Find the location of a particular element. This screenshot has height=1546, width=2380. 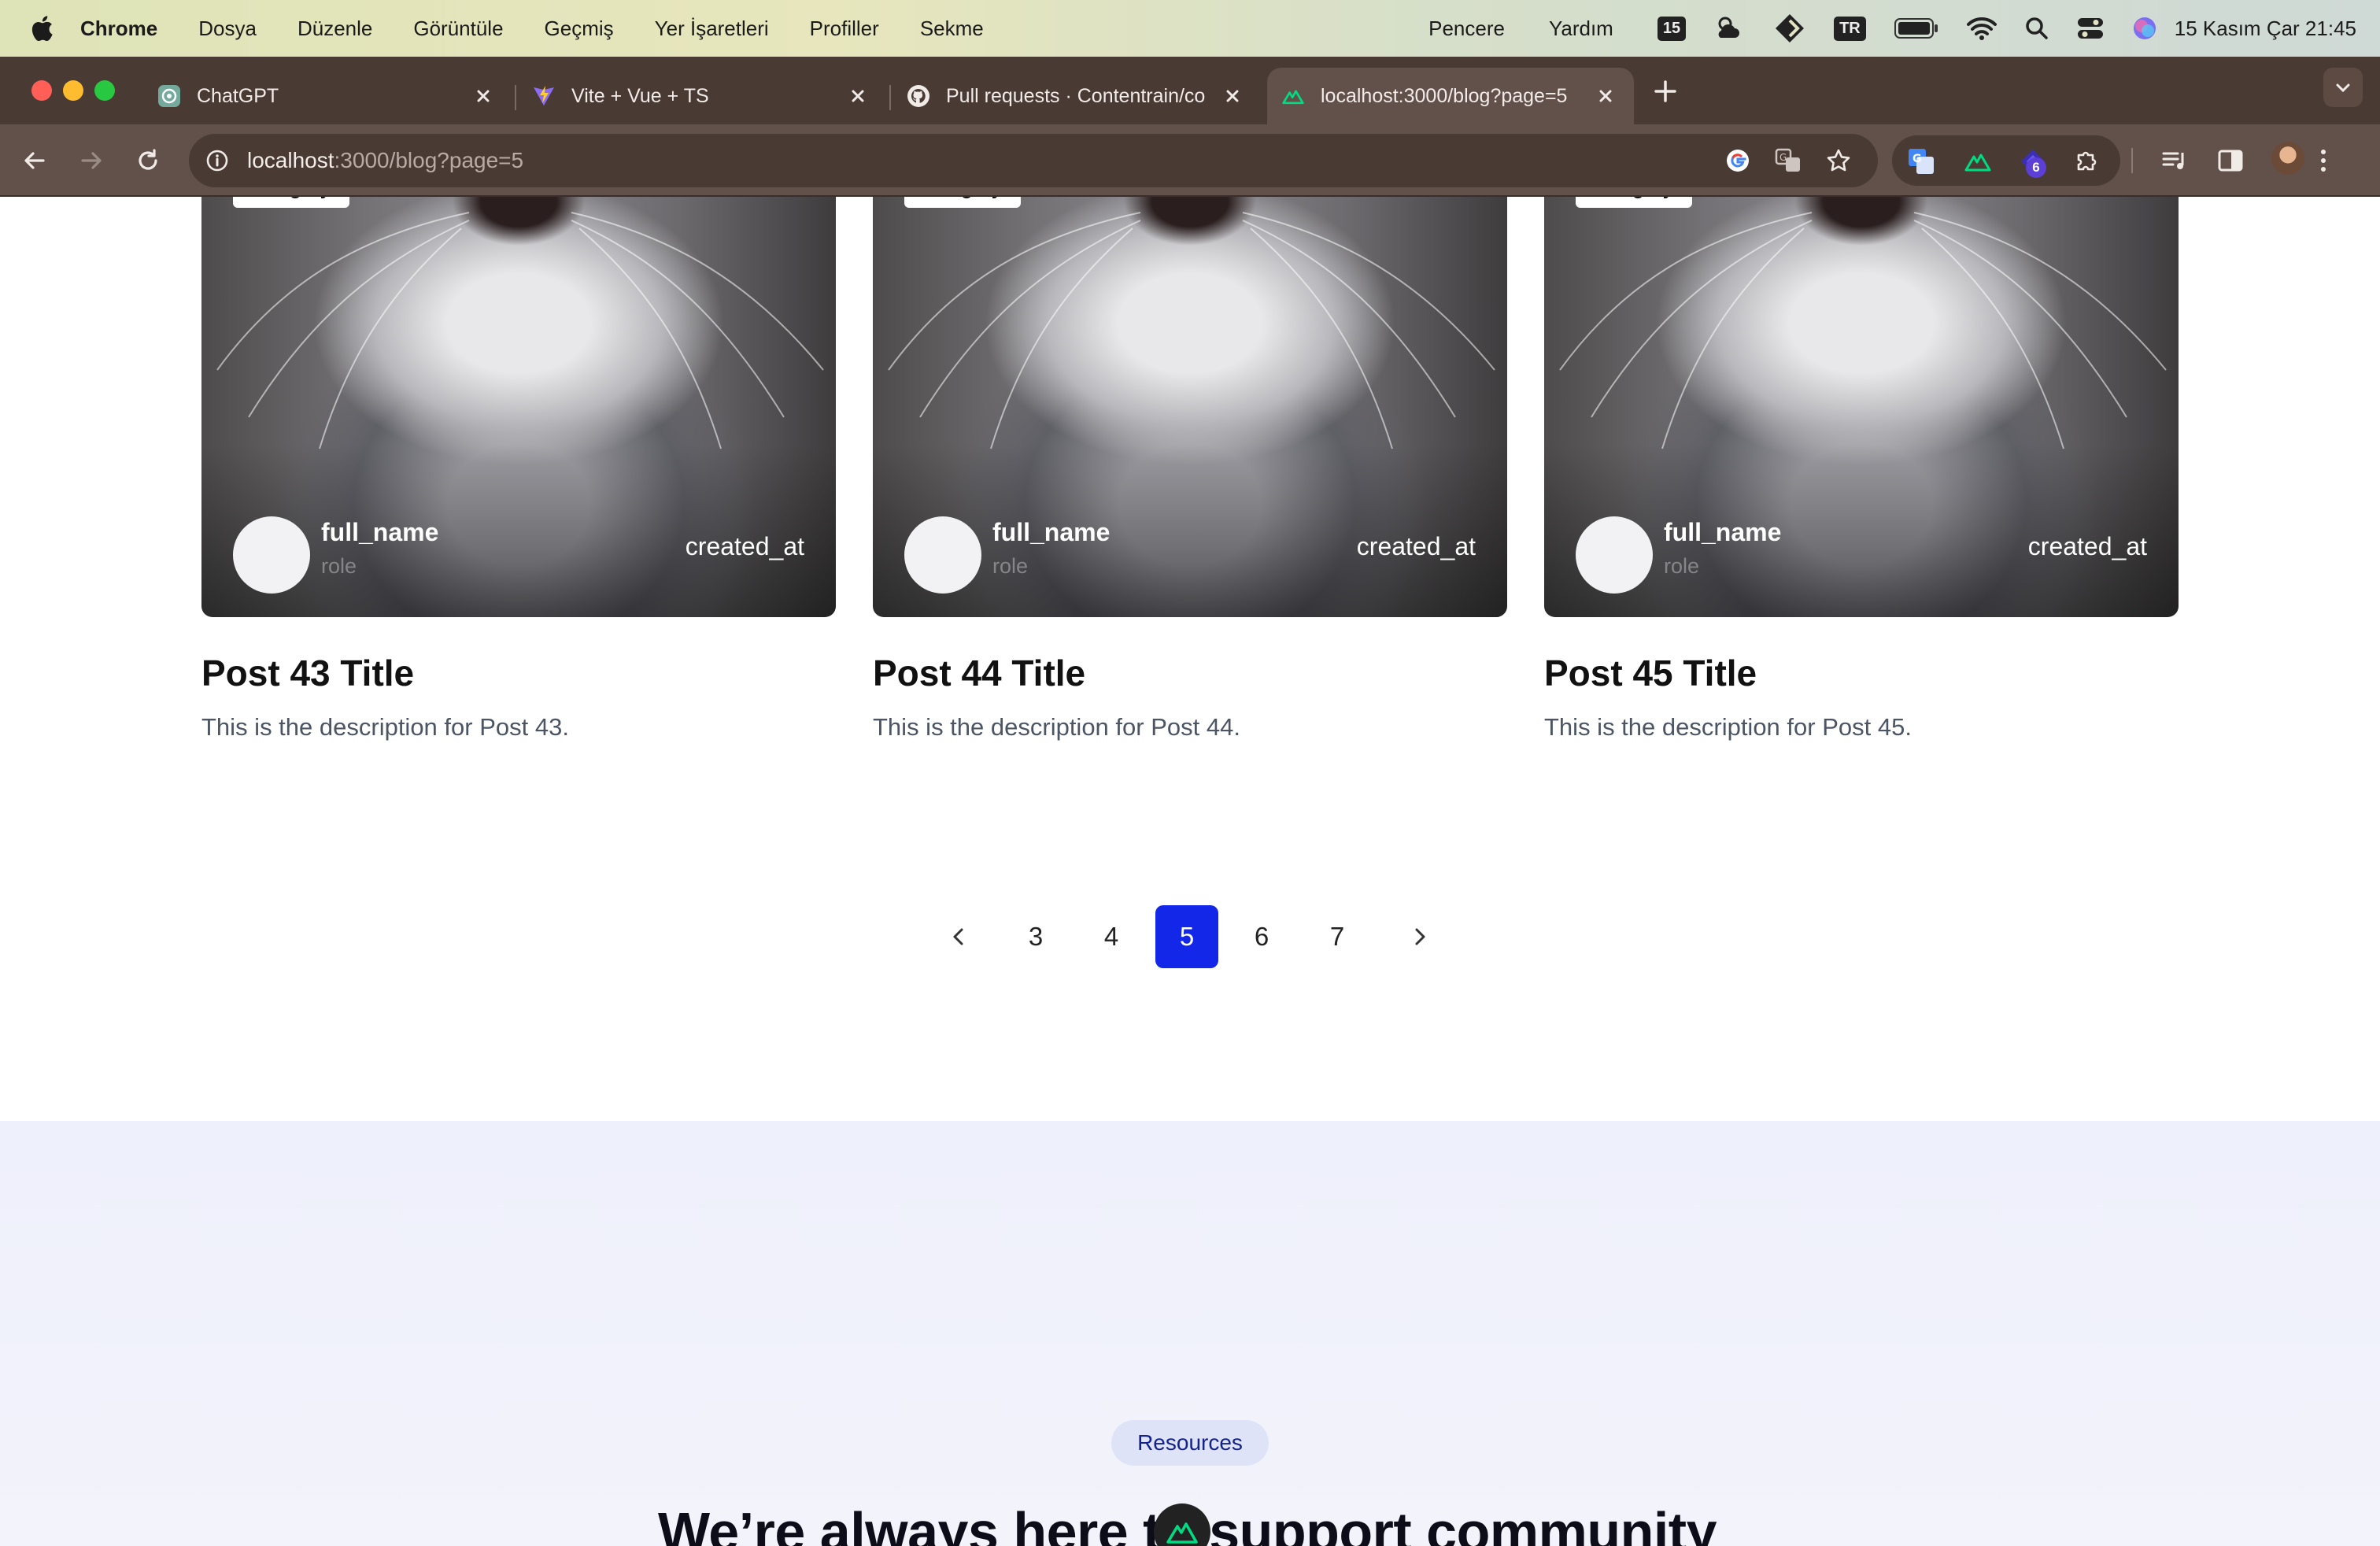

tab-title: ChatGPT is located at coordinates (238, 96).